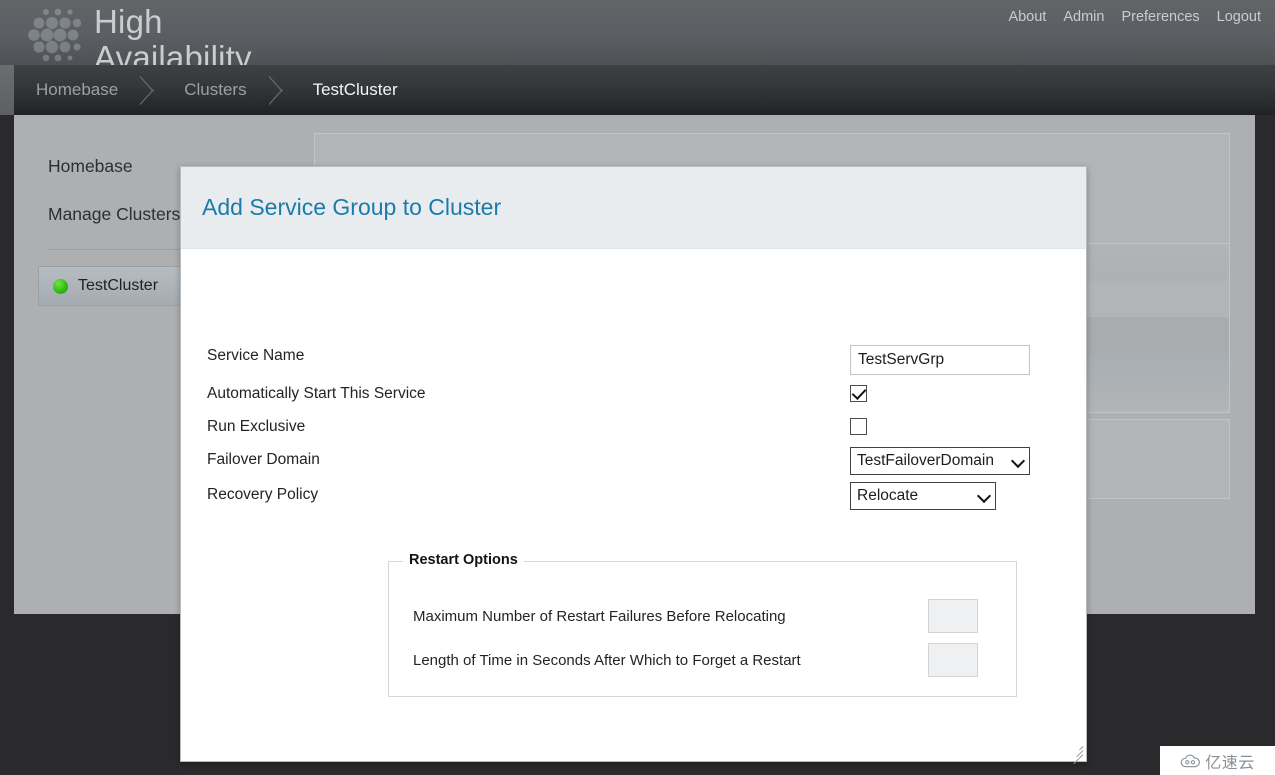 The height and width of the screenshot is (775, 1275). I want to click on hexagon-dots-logo-icon, so click(55, 35).